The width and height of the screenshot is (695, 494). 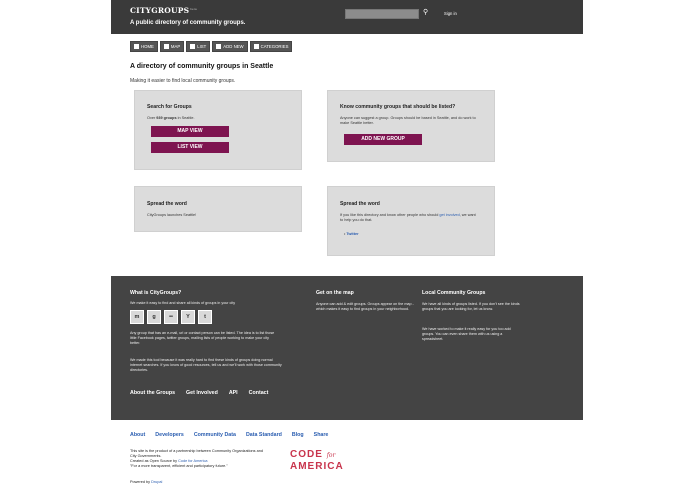 What do you see at coordinates (137, 435) in the screenshot?
I see `bottom-link-about: About` at bounding box center [137, 435].